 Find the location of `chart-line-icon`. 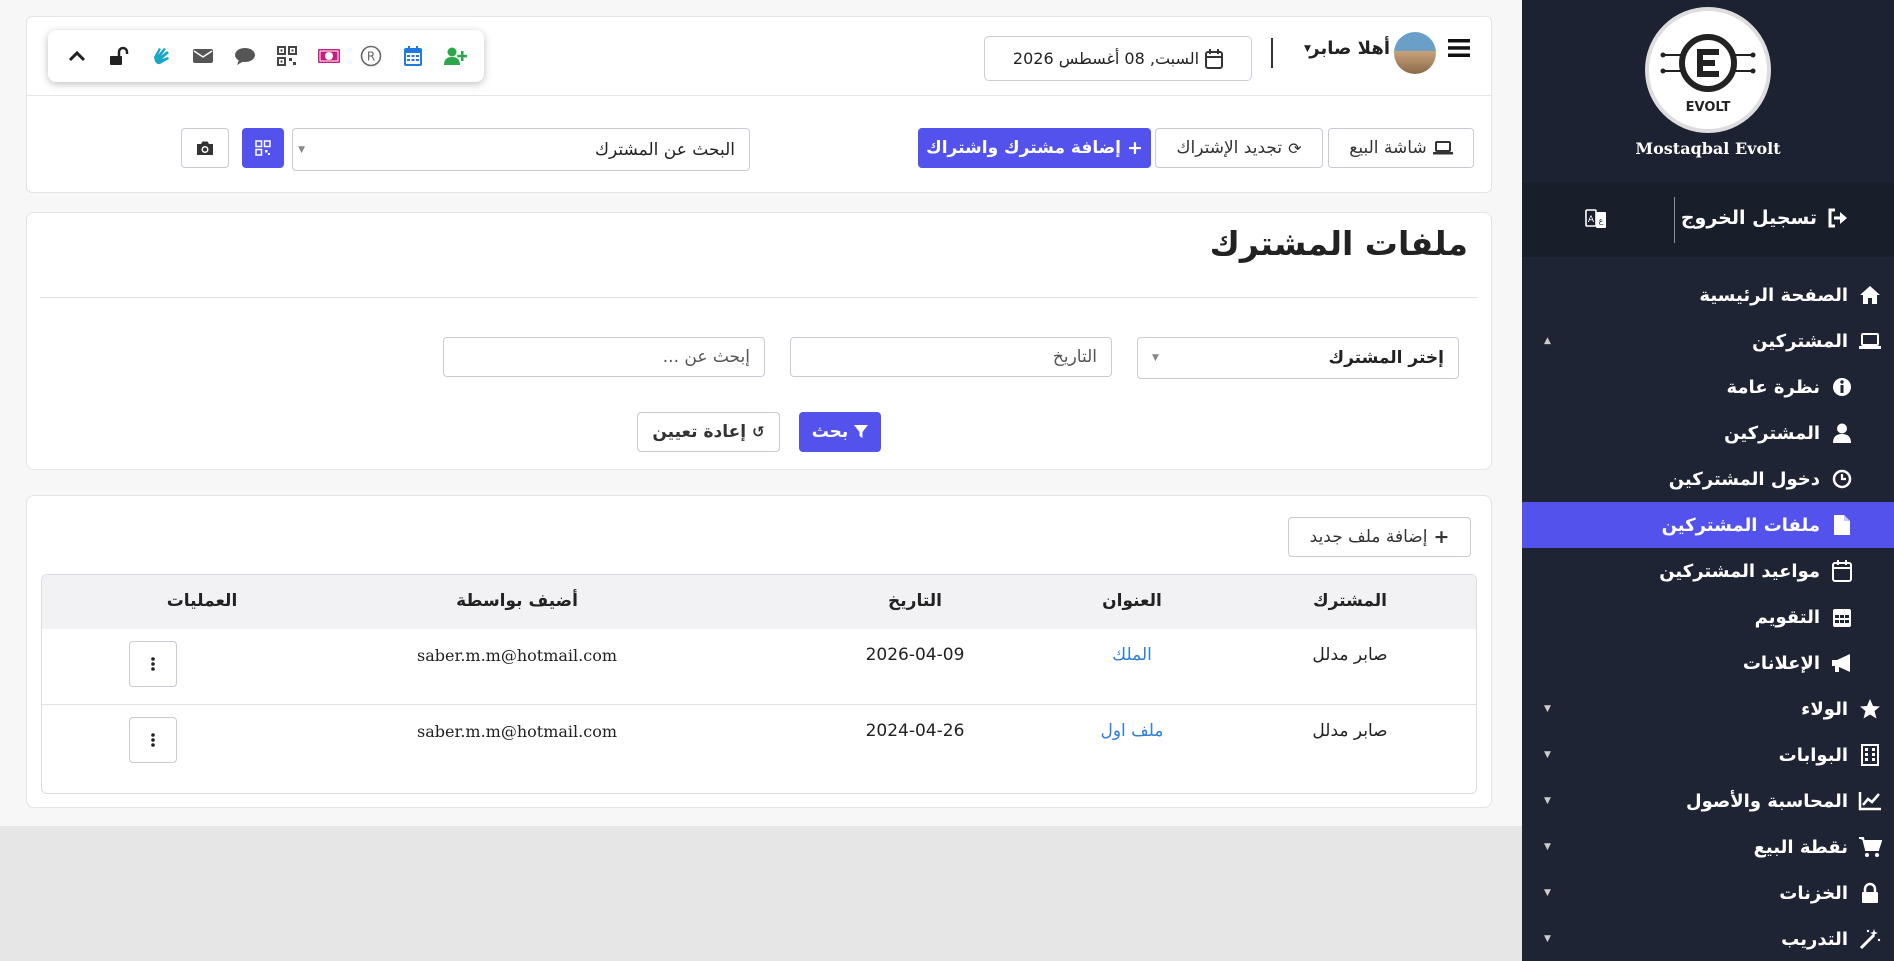

chart-line-icon is located at coordinates (1870, 801).